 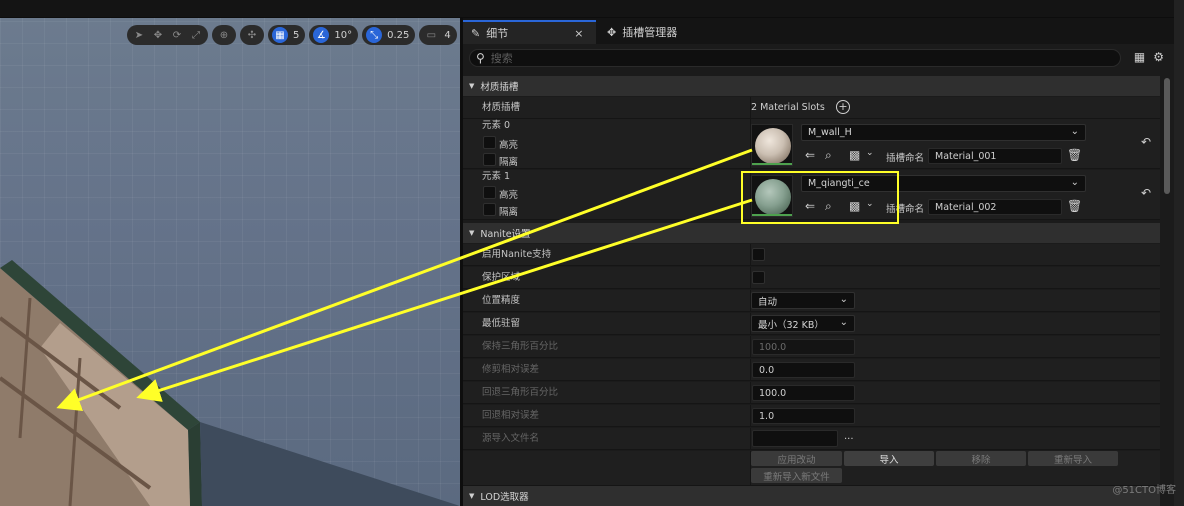 I want to click on minimum-residency-row: 最低驻留 最小（32 KB） ⌄, so click(x=811, y=324).